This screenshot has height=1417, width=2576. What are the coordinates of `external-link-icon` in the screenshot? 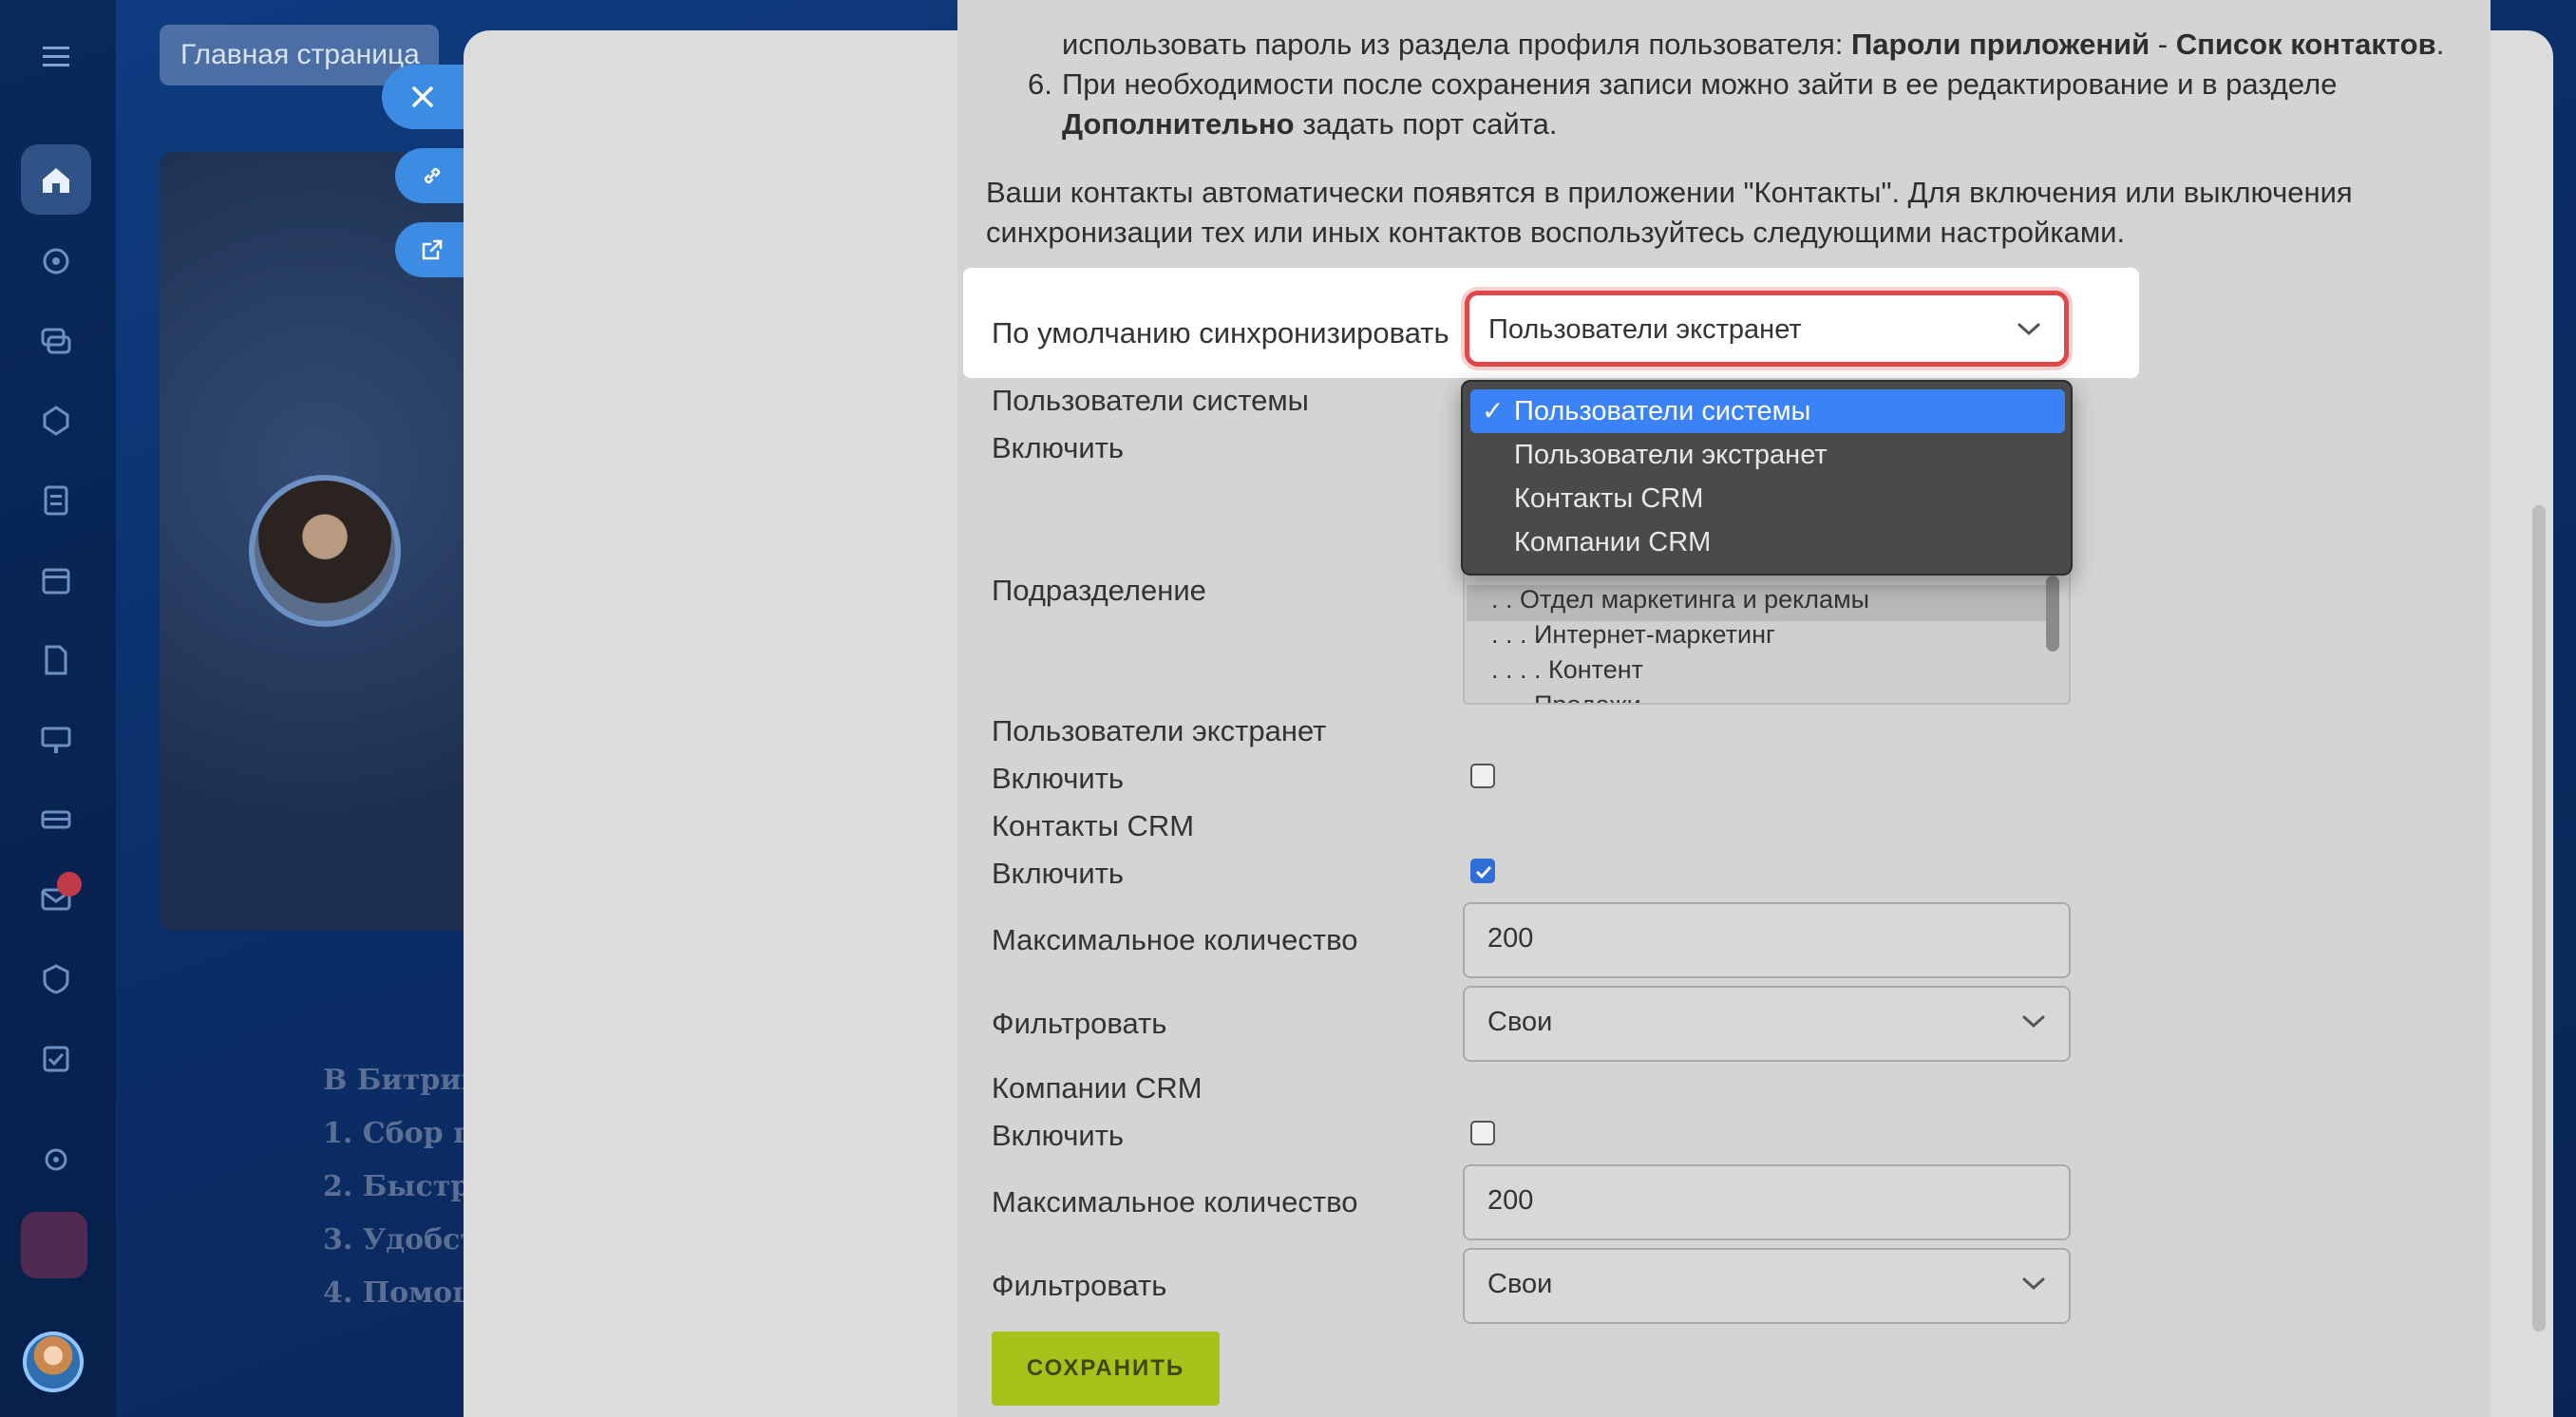 It's located at (432, 250).